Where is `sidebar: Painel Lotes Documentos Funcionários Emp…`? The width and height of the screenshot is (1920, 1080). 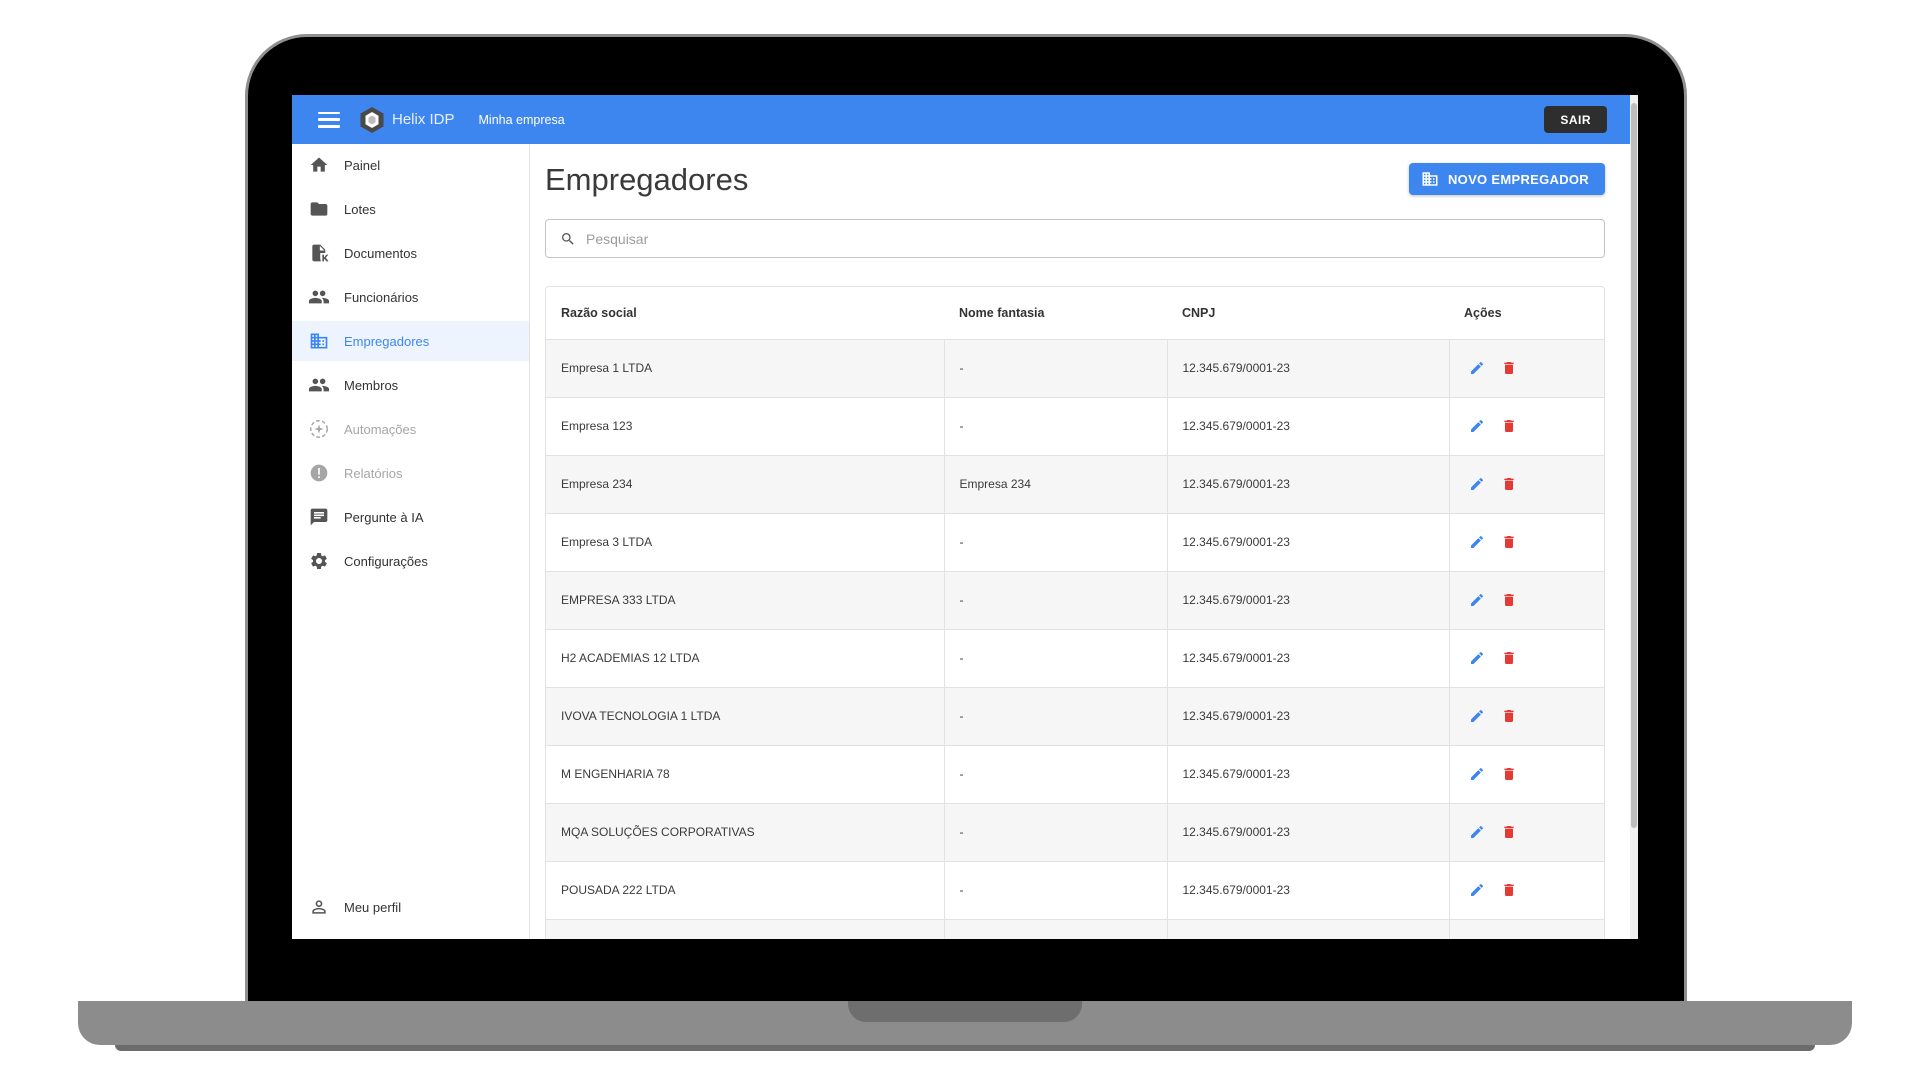 sidebar: Painel Lotes Documentos Funcionários Emp… is located at coordinates (411, 541).